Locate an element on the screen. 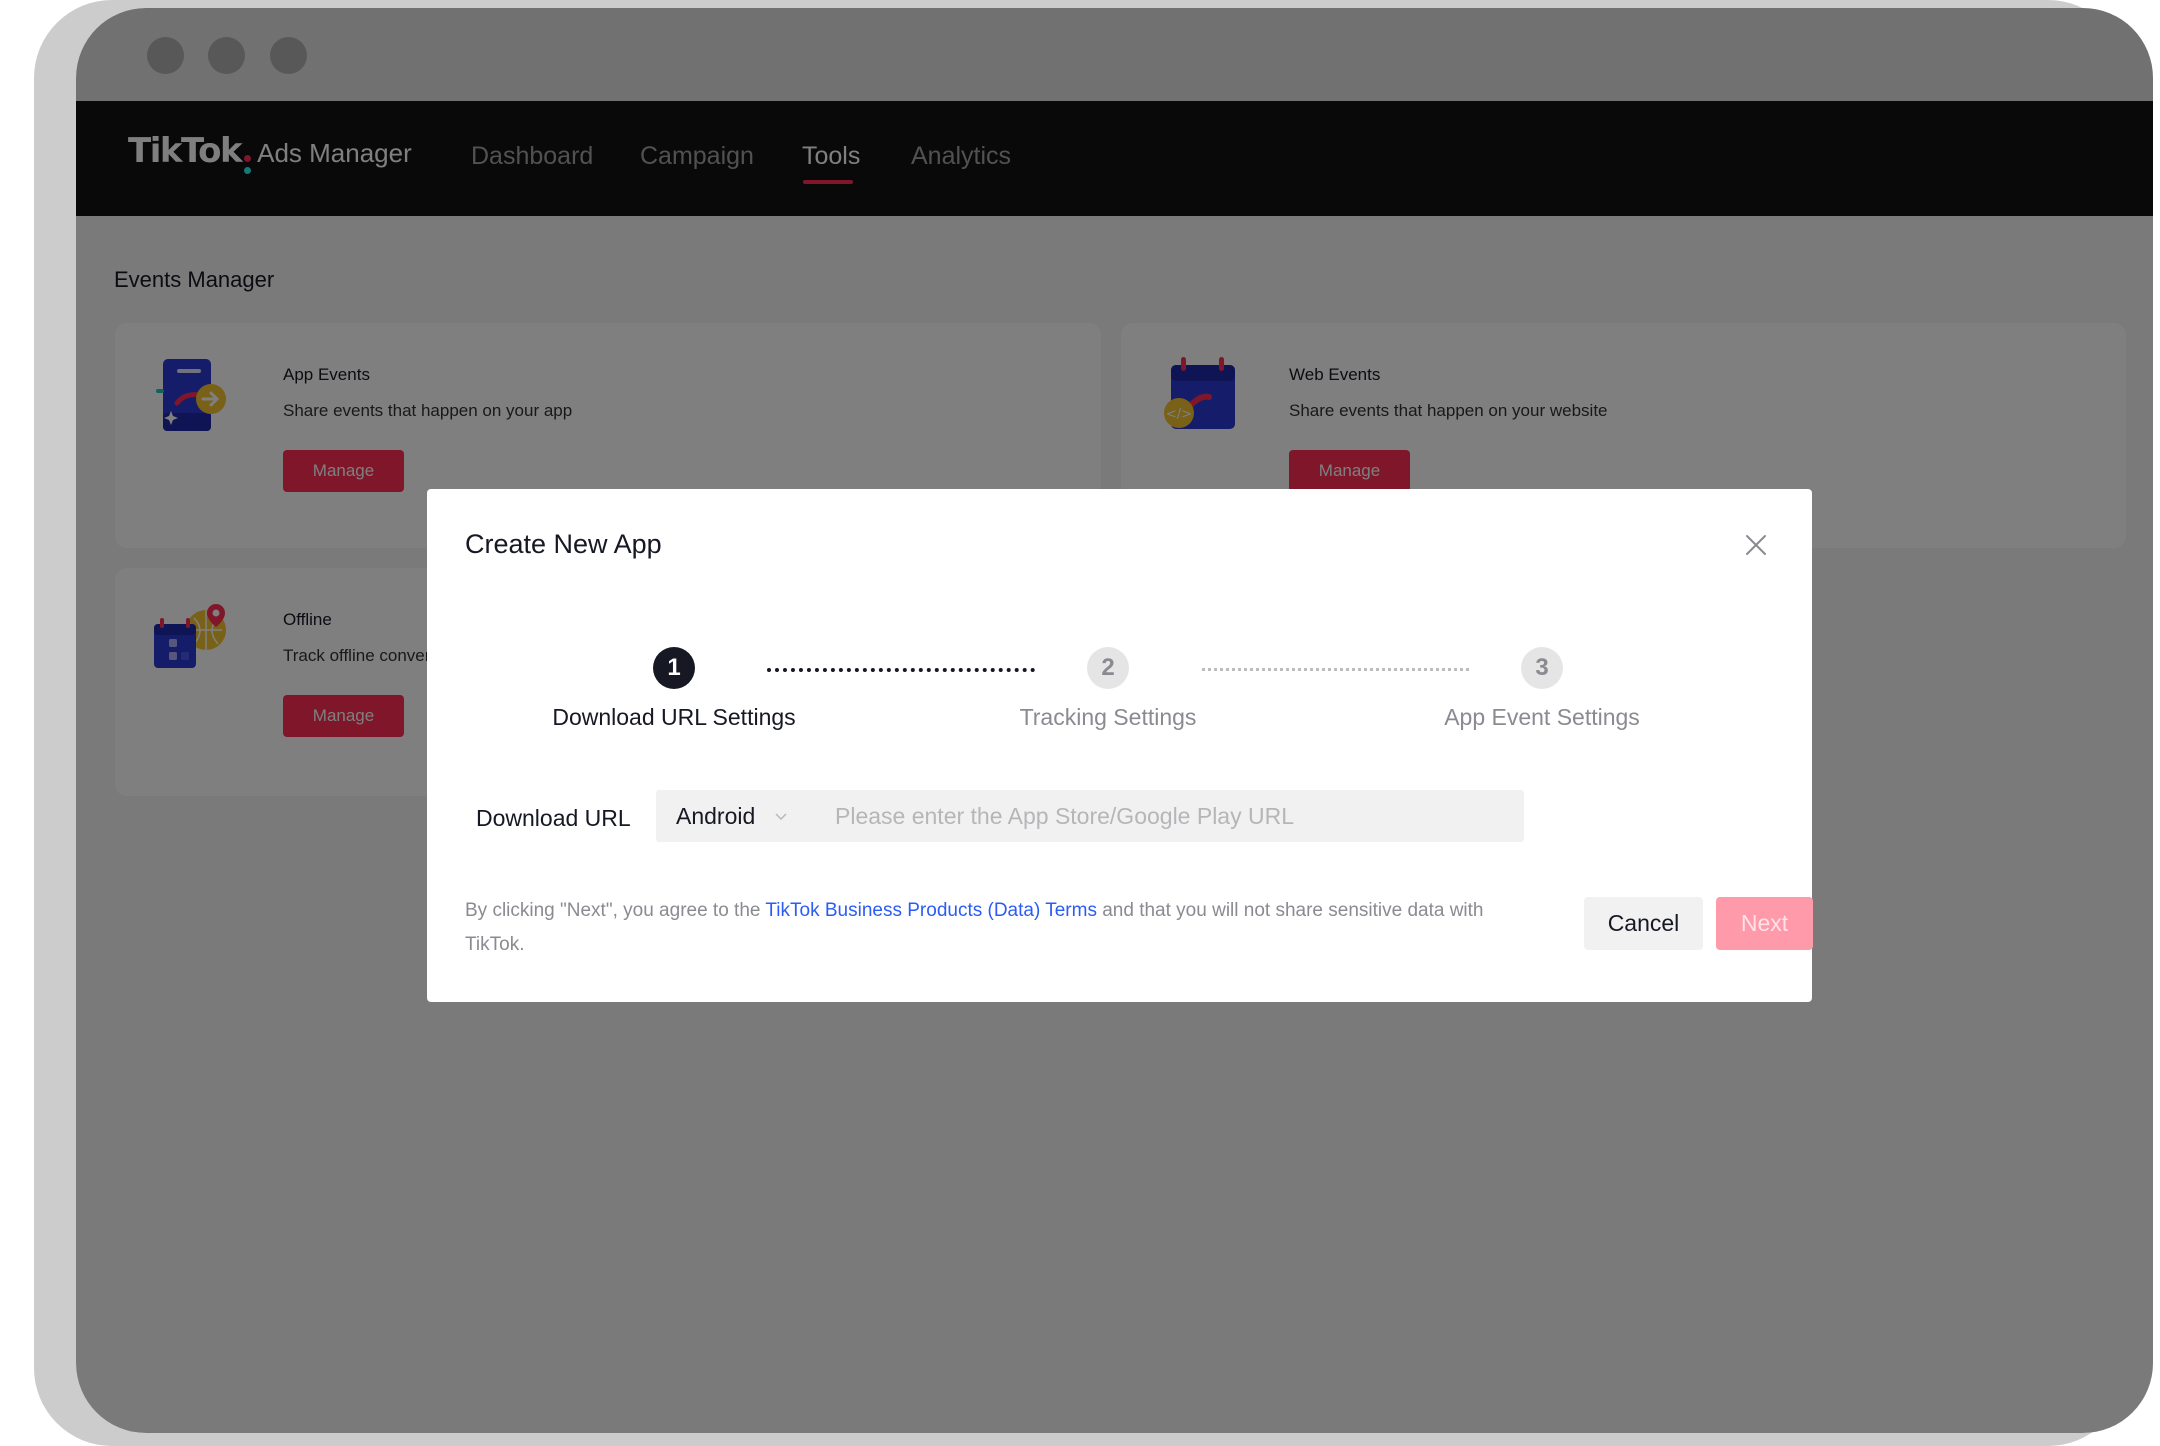 The image size is (2160, 1446). step-label: App Event Settings is located at coordinates (1542, 717).